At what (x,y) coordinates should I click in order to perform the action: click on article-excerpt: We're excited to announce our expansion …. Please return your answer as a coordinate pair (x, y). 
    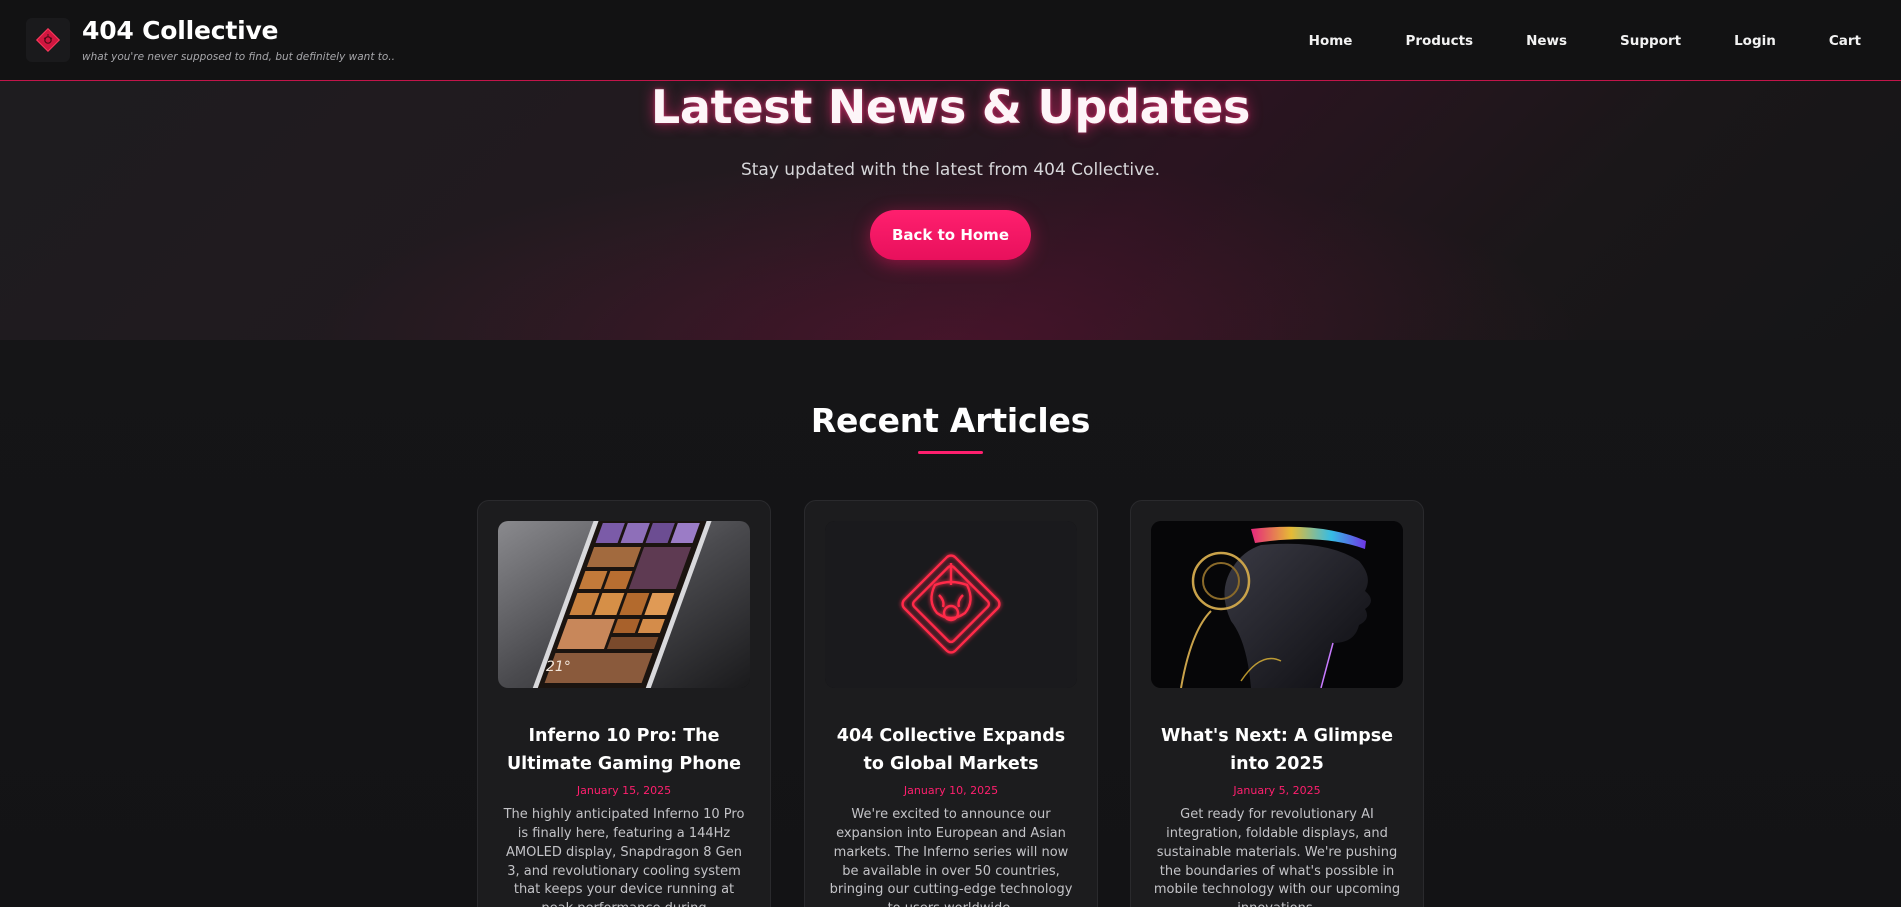
    Looking at the image, I should click on (951, 857).